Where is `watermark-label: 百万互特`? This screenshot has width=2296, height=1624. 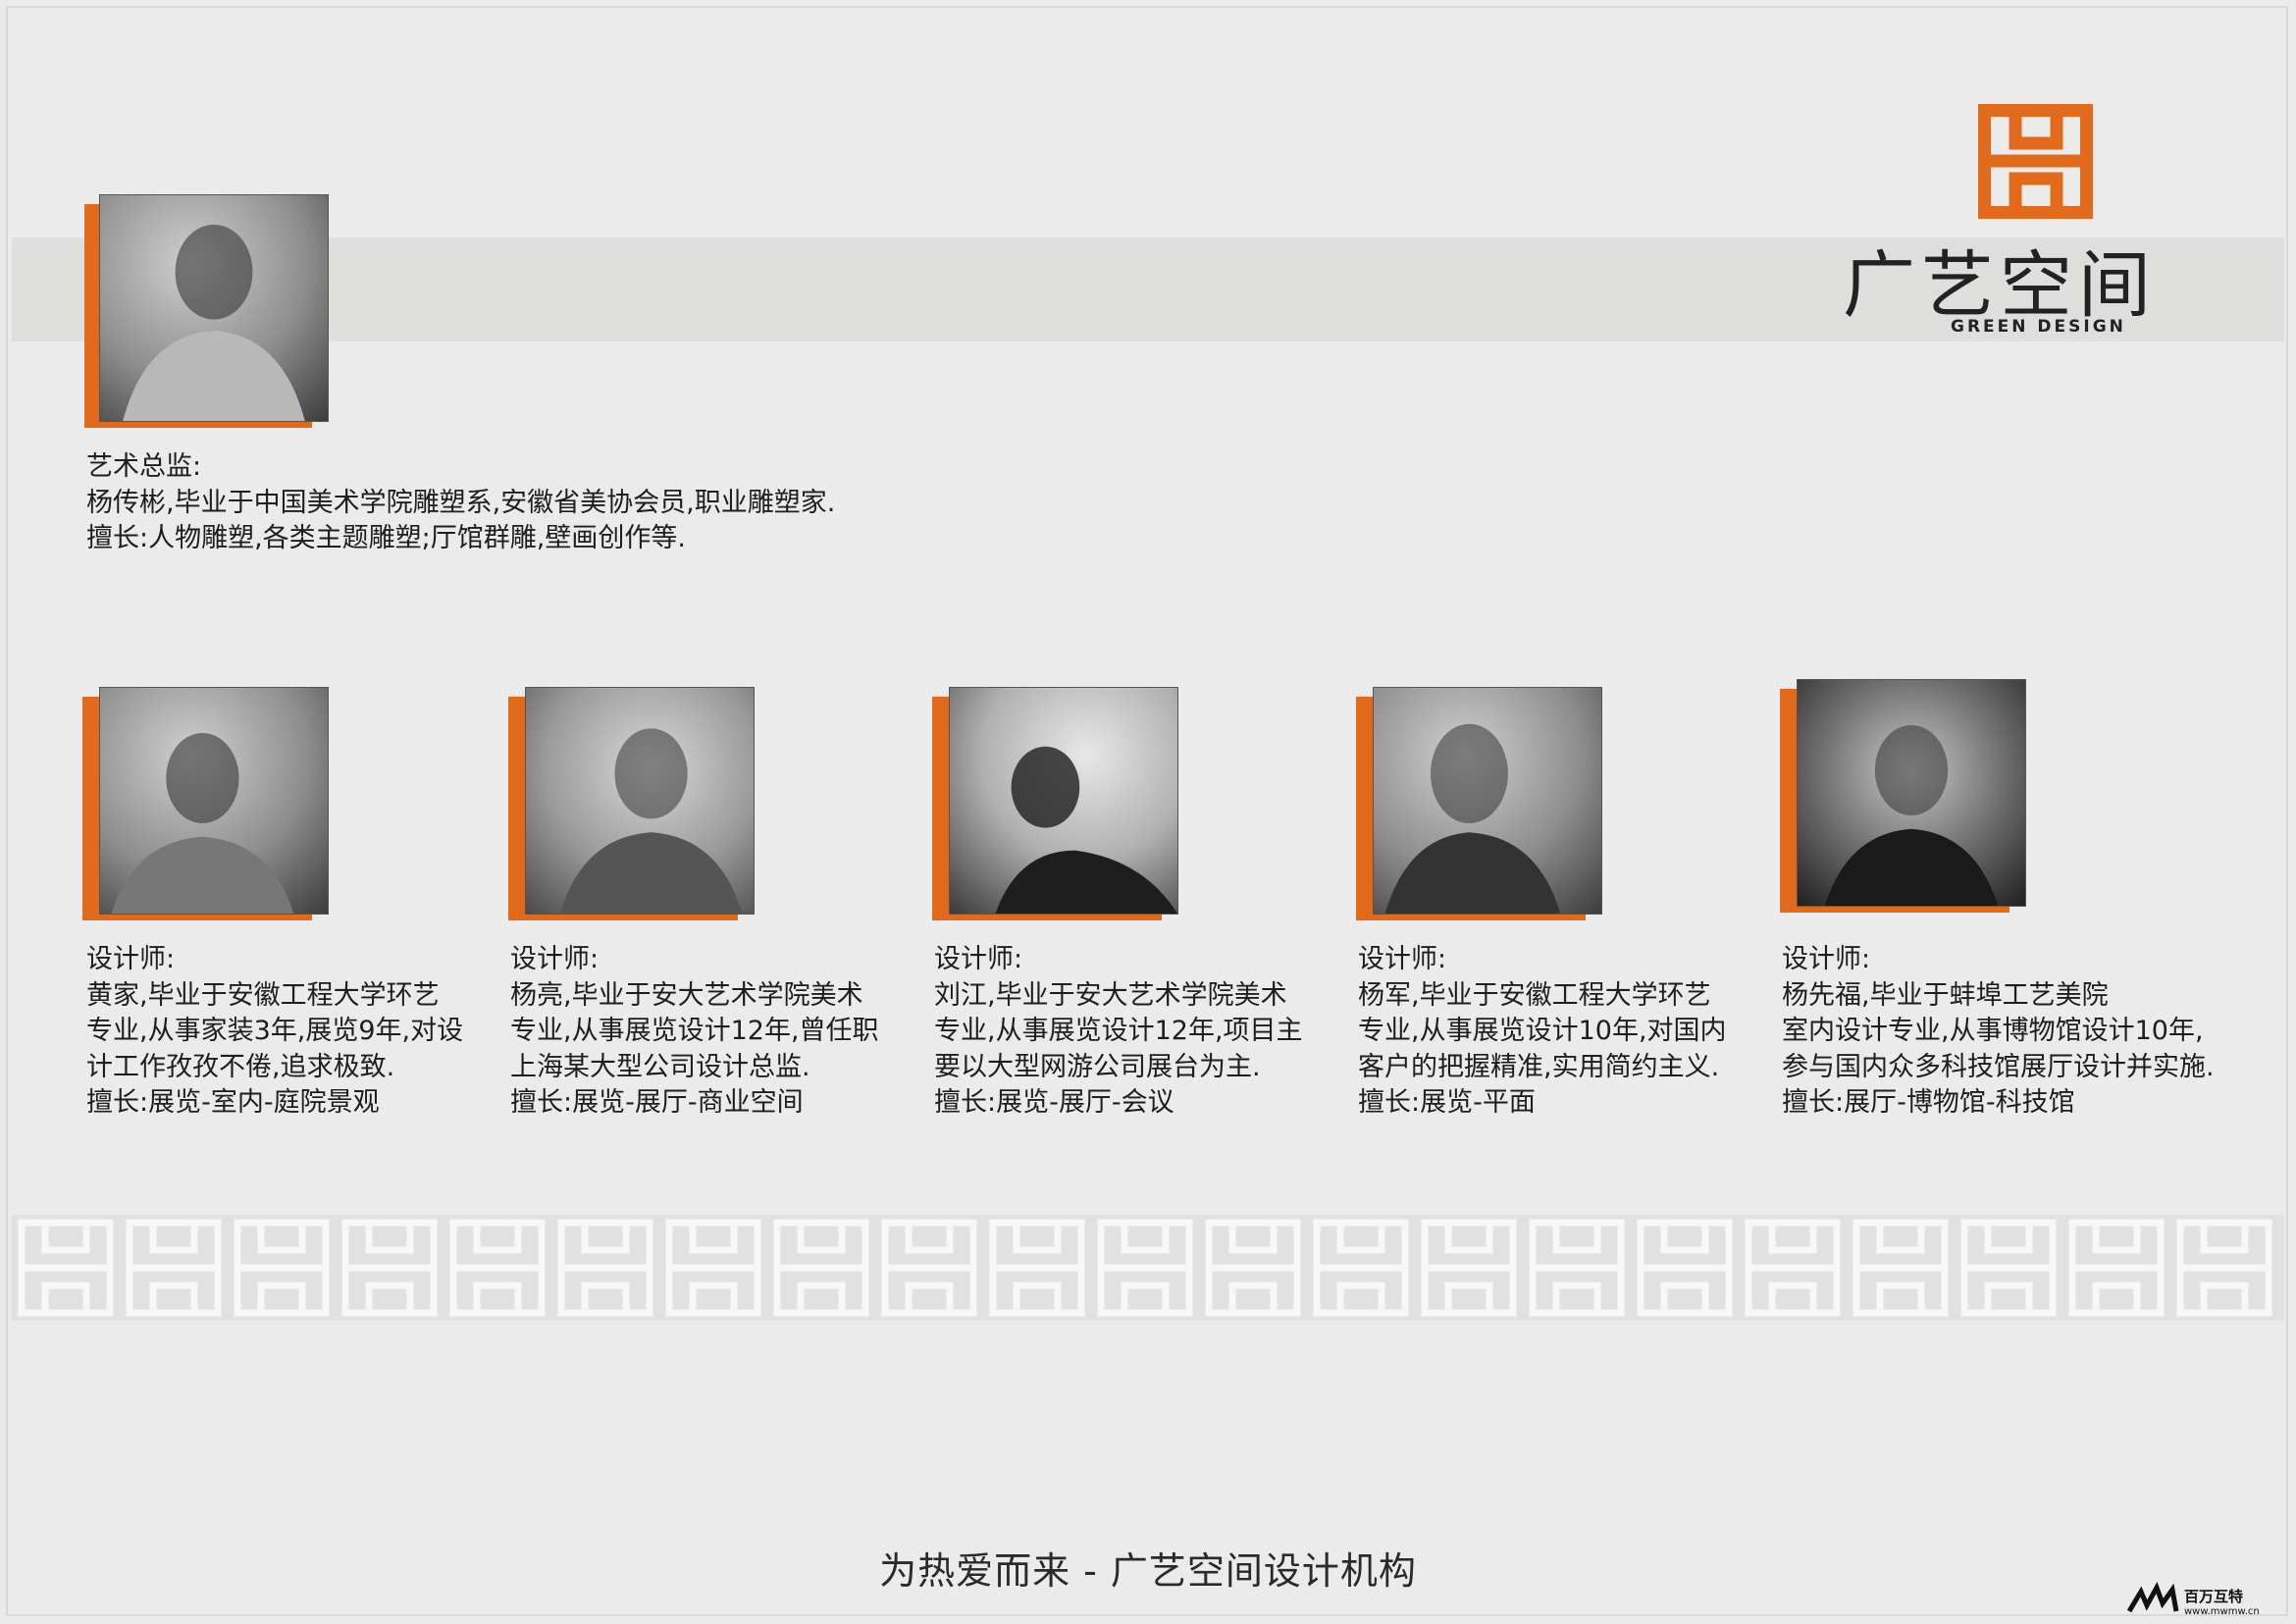 watermark-label: 百万互特 is located at coordinates (2213, 1596).